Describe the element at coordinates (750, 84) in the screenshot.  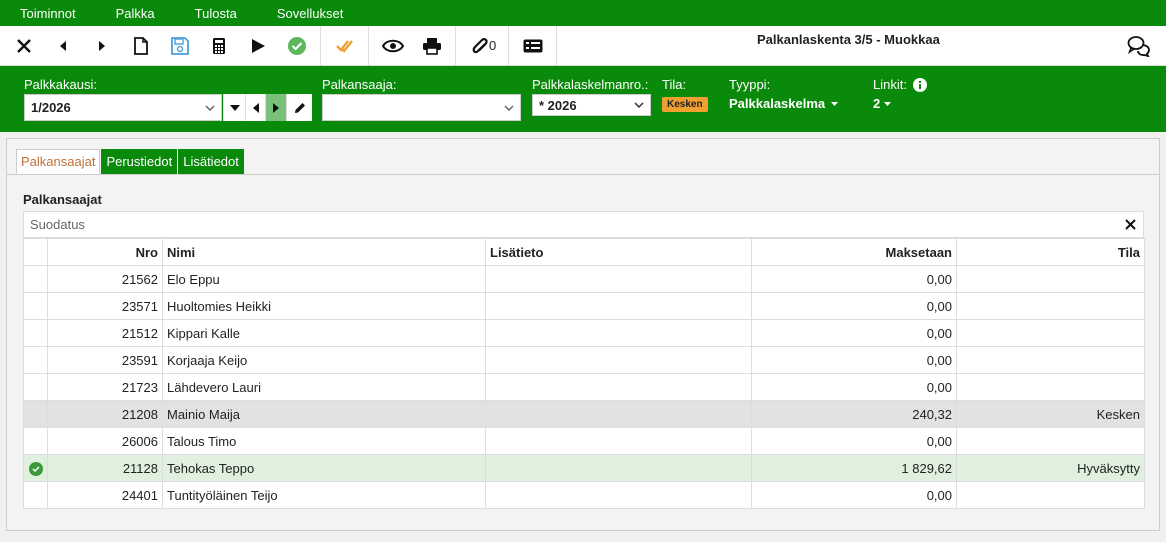
I see `type-label: Tyyppi:` at that location.